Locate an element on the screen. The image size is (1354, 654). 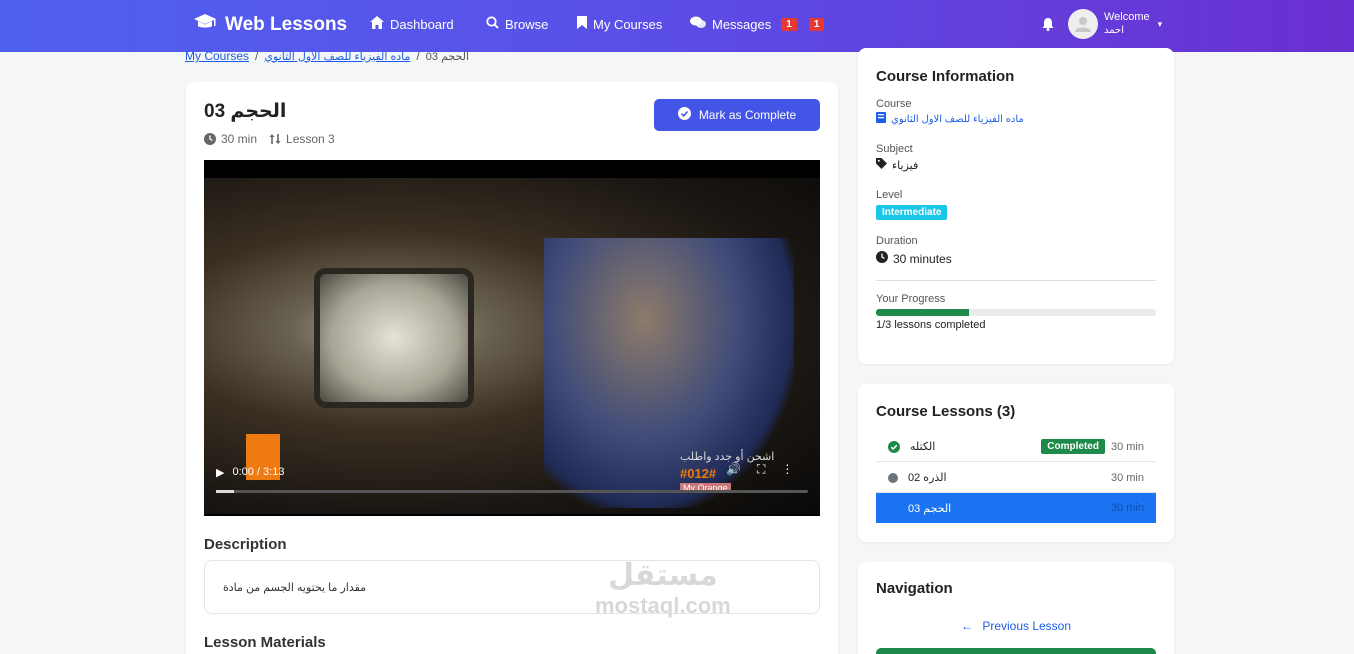
level-value-row: Intermediate is located at coordinates (912, 212).